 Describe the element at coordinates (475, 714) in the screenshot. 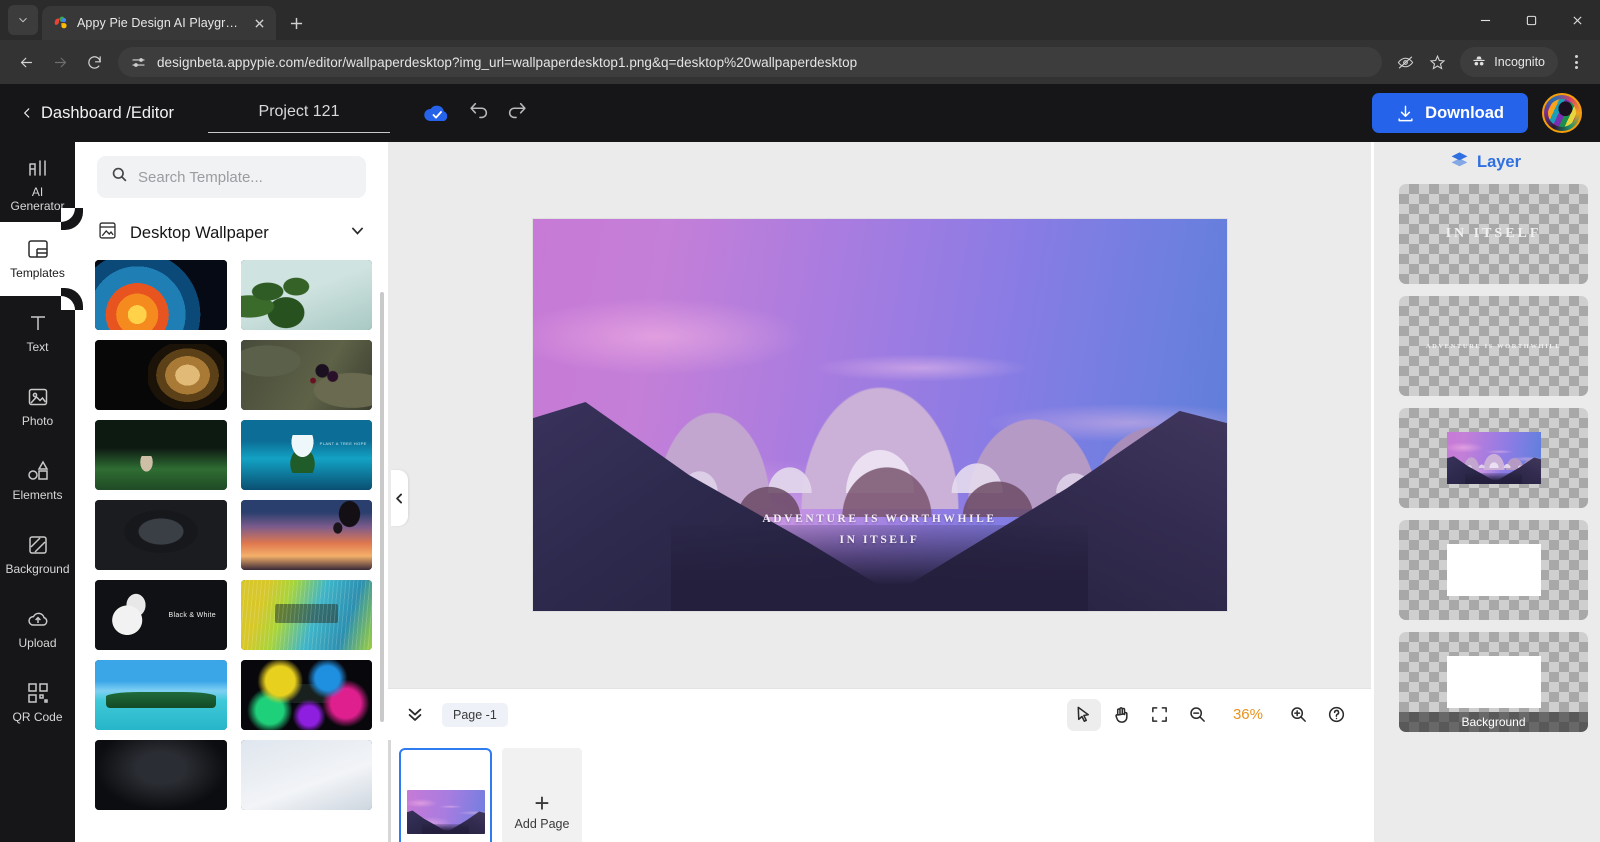

I see `page-indicator-chip: Page -1` at that location.